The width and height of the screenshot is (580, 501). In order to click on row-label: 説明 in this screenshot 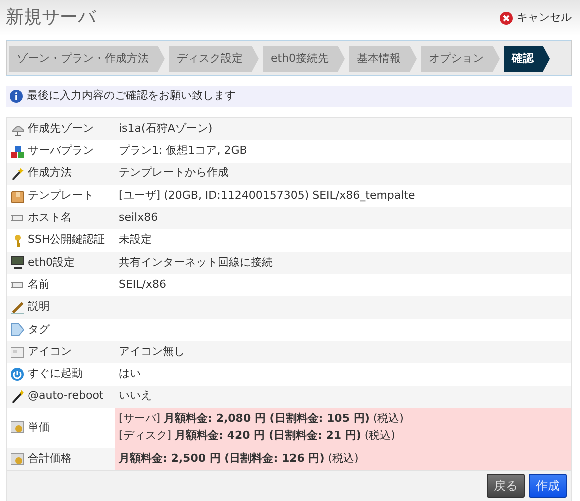, I will do `click(39, 307)`.